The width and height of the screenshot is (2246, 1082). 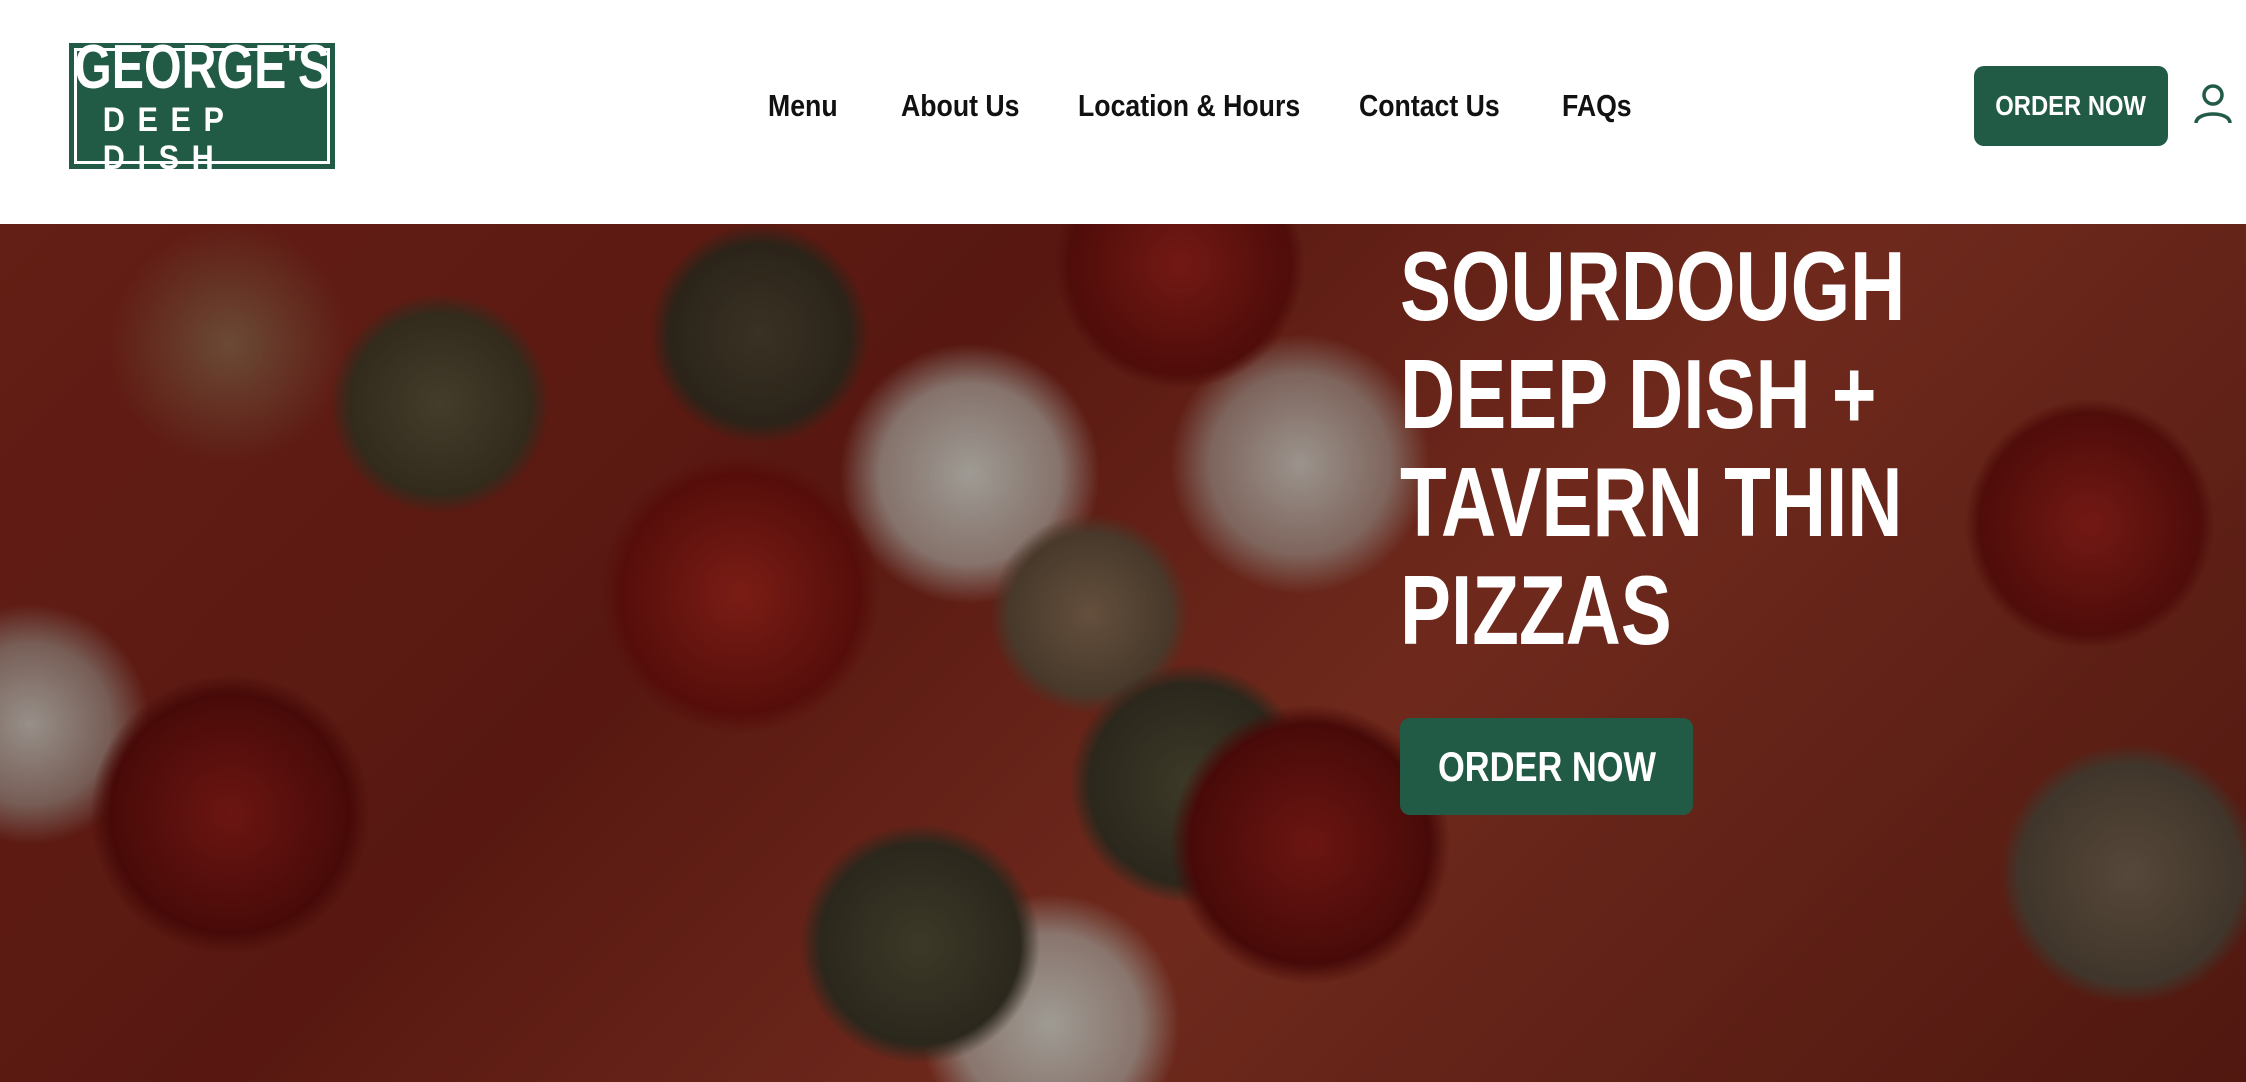 I want to click on hero-title: SOURDOUGH DEEP DISH + TAVERN THIN PIZZAS, so click(x=1712, y=448).